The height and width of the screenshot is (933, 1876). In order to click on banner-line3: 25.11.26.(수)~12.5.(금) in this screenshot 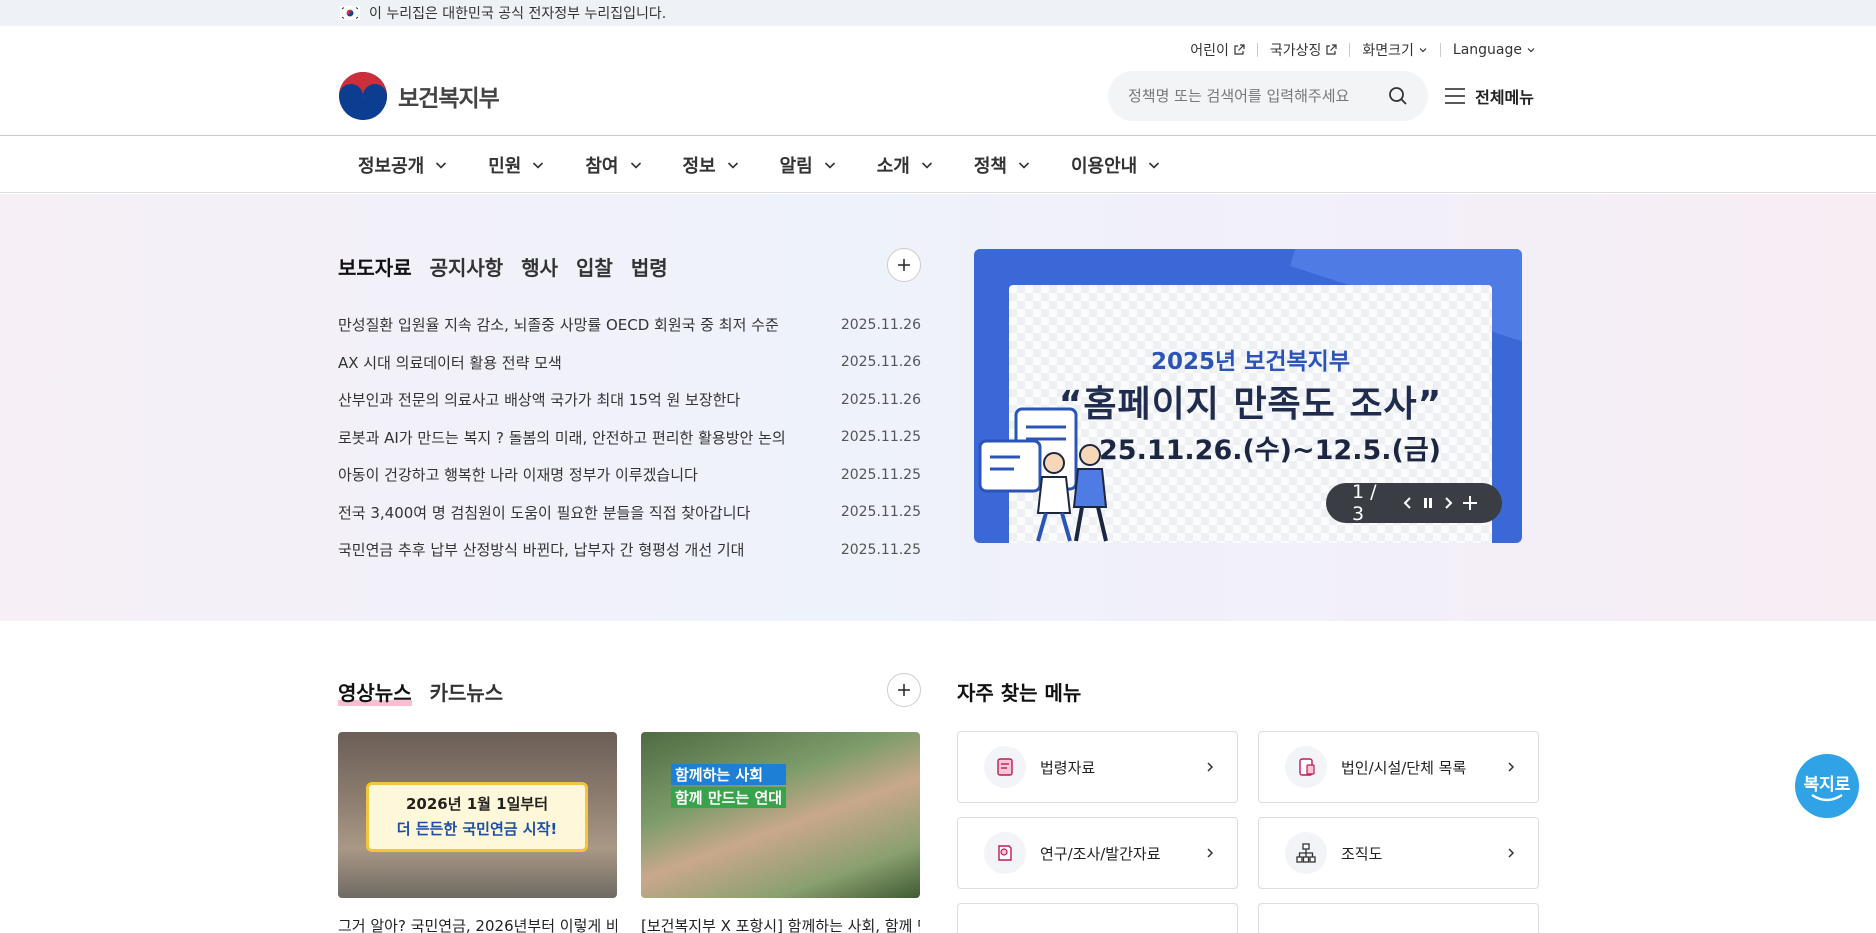, I will do `click(1270, 450)`.